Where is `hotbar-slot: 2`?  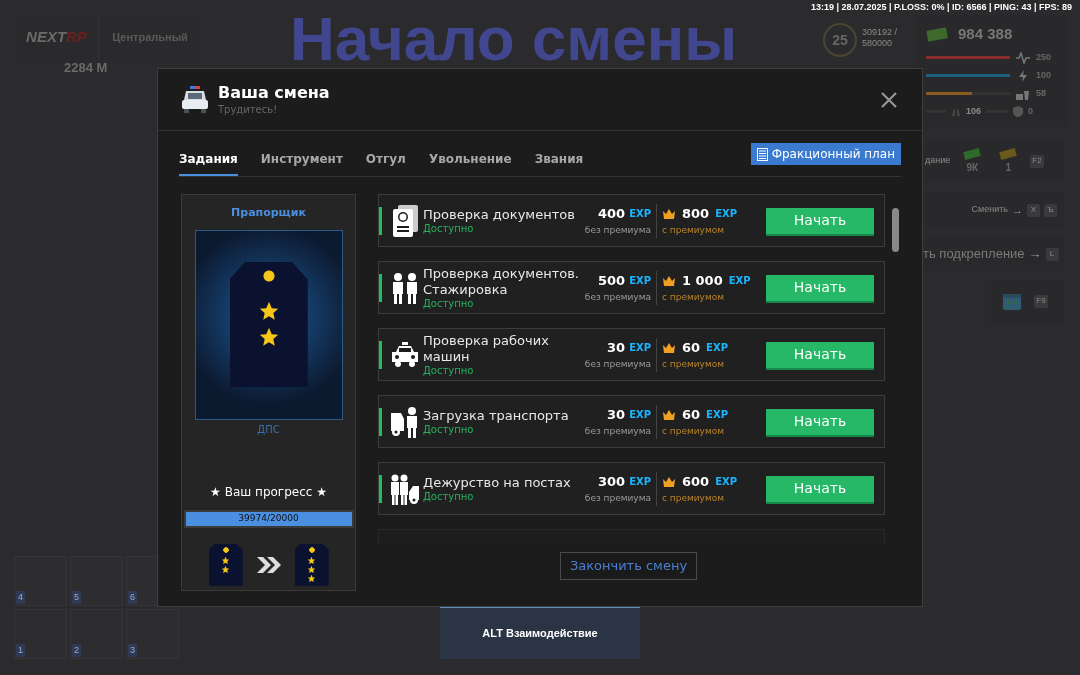 hotbar-slot: 2 is located at coordinates (96, 634).